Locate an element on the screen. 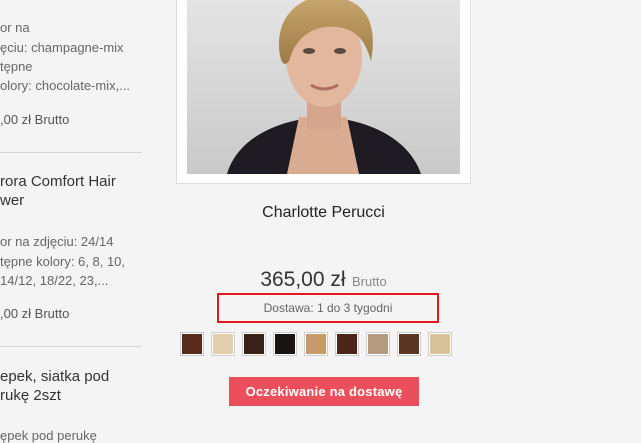  product-attribute-text: ępek pod perukę is located at coordinates (48, 435).